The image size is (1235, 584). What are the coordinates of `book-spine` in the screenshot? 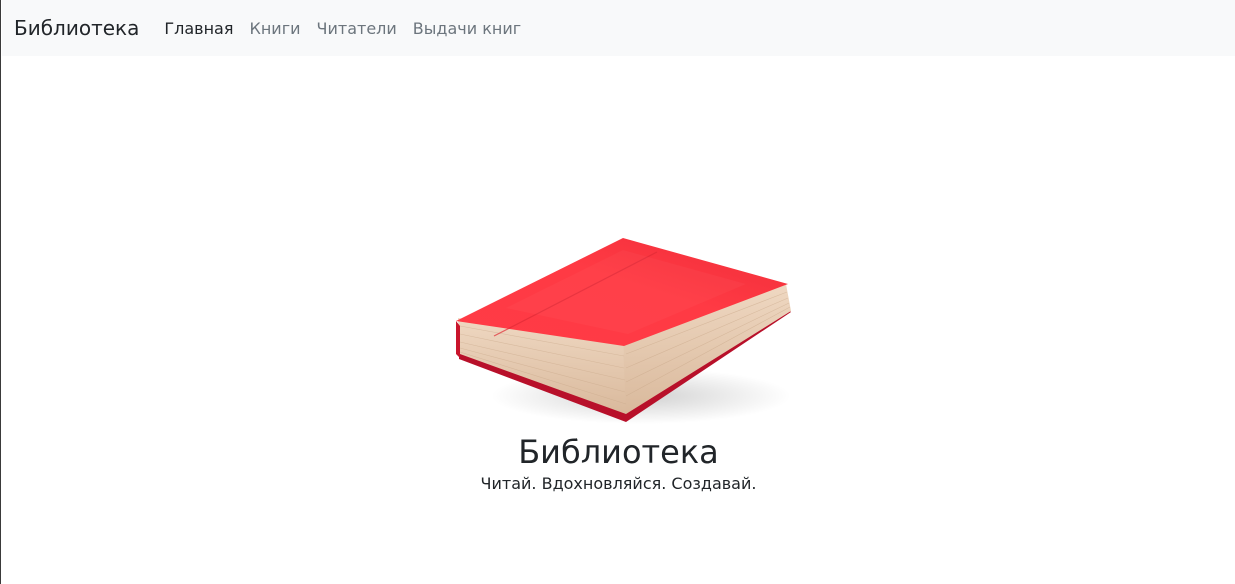 It's located at (458, 339).